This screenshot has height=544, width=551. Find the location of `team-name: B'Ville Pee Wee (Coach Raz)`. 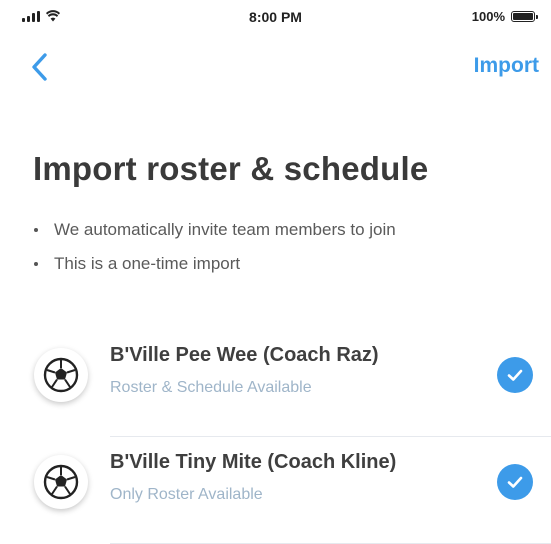

team-name: B'Ville Pee Wee (Coach Raz) is located at coordinates (244, 355).